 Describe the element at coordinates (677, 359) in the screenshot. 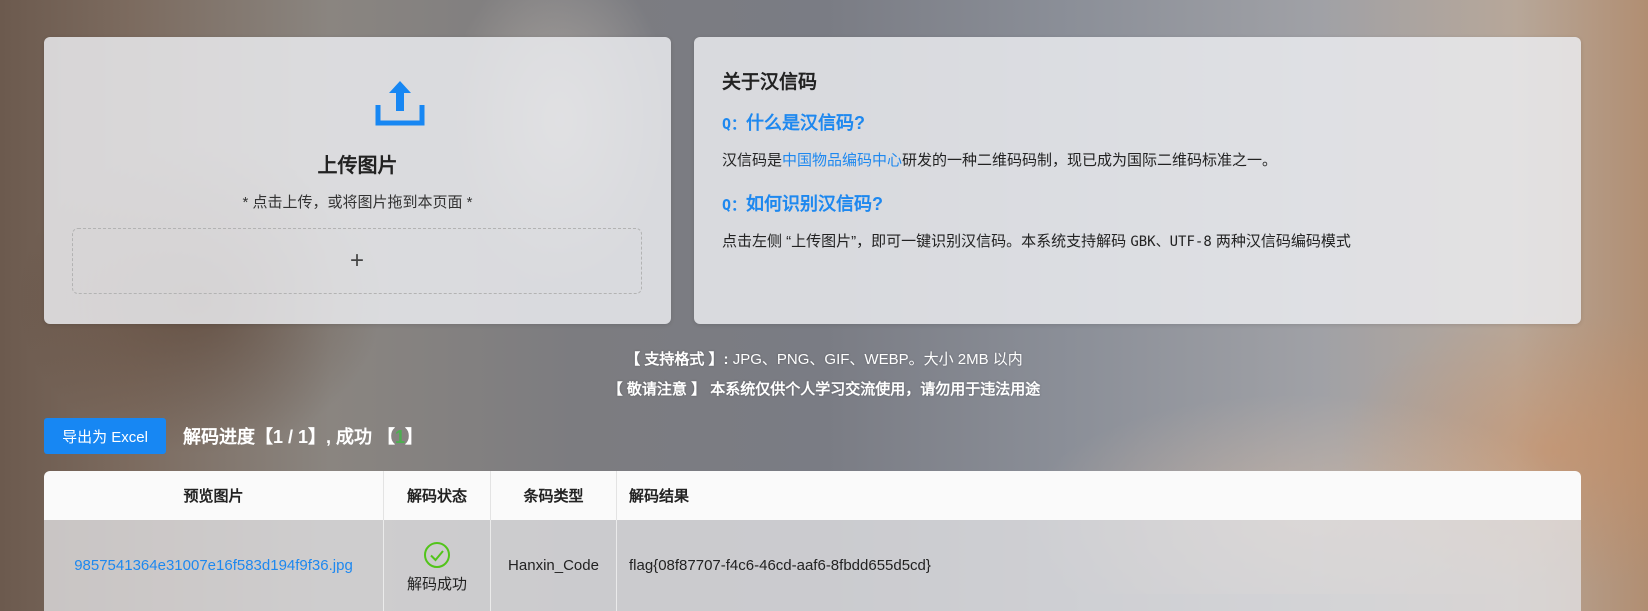

I see `formats-label: 【 支持格式 】:` at that location.